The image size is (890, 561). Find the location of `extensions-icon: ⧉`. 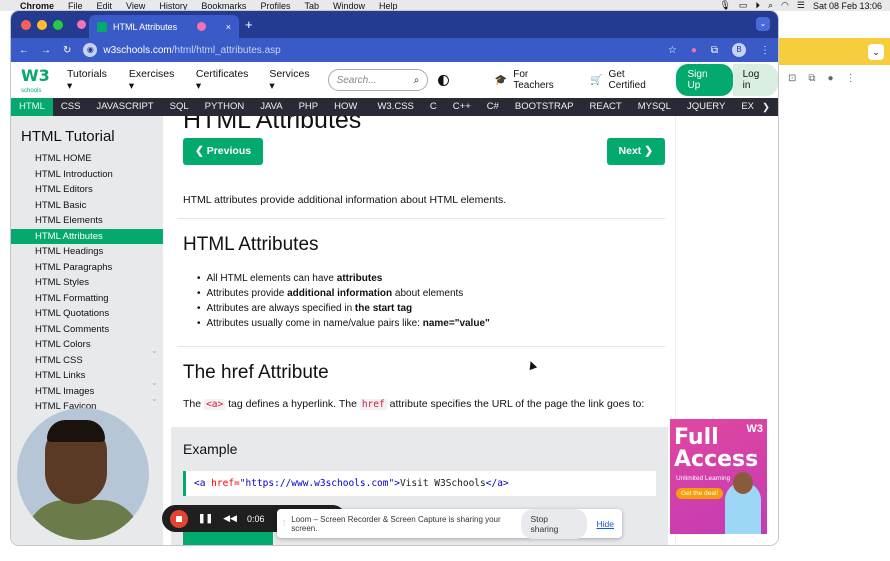

extensions-icon: ⧉ is located at coordinates (714, 50).